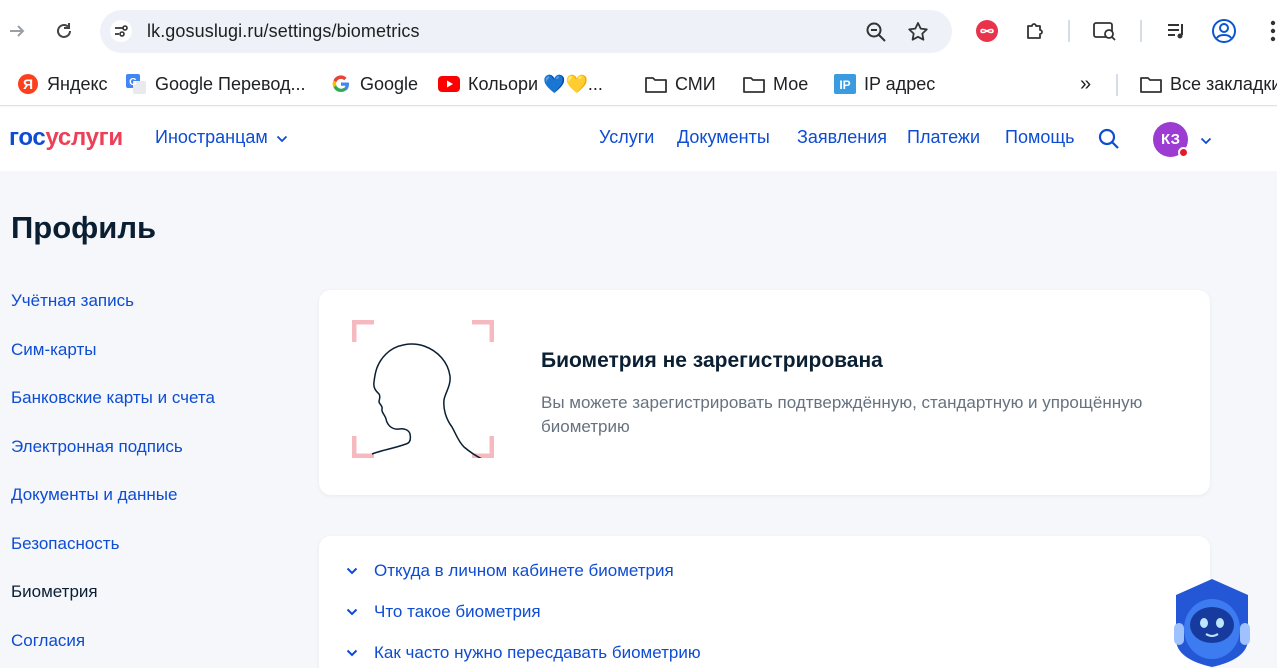 This screenshot has height=668, width=1277. Describe the element at coordinates (443, 612) in the screenshot. I see `faq-item: Что такое биометрия` at that location.